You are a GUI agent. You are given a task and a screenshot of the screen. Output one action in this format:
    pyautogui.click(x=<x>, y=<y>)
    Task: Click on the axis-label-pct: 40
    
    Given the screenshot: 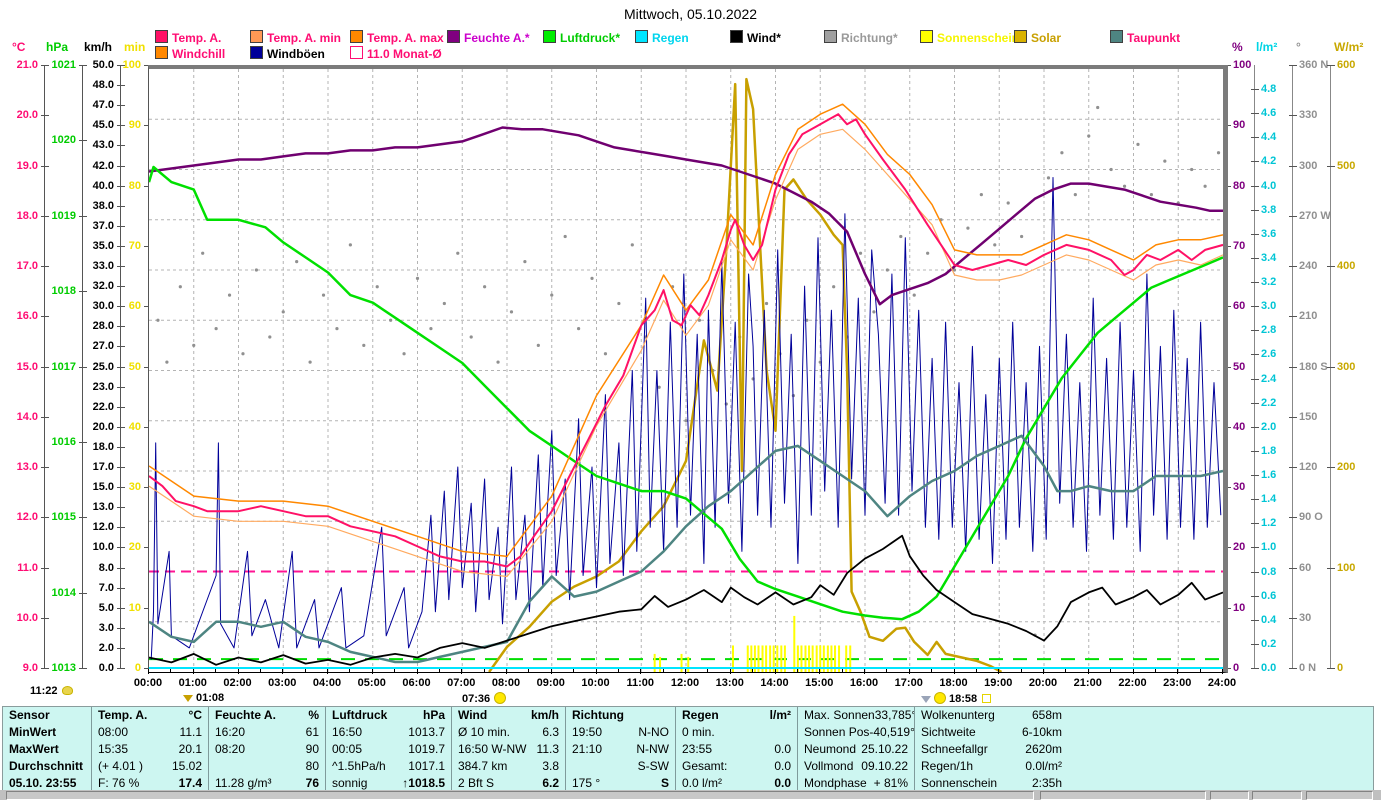 What is the action you would take?
    pyautogui.click(x=1239, y=427)
    